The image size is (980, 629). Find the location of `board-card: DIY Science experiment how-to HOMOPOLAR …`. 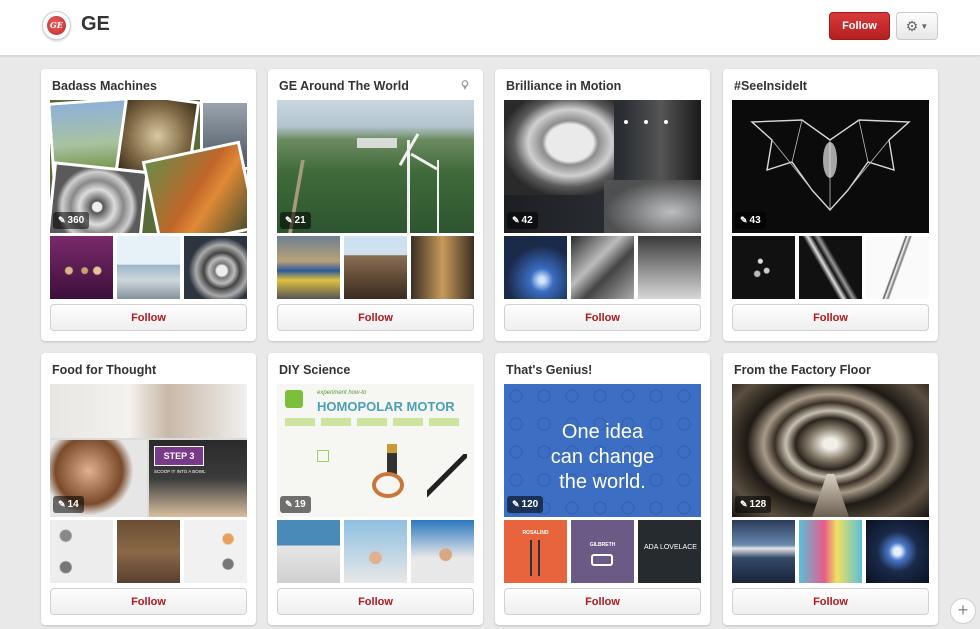

board-card: DIY Science experiment how-to HOMOPOLAR … is located at coordinates (375, 489).